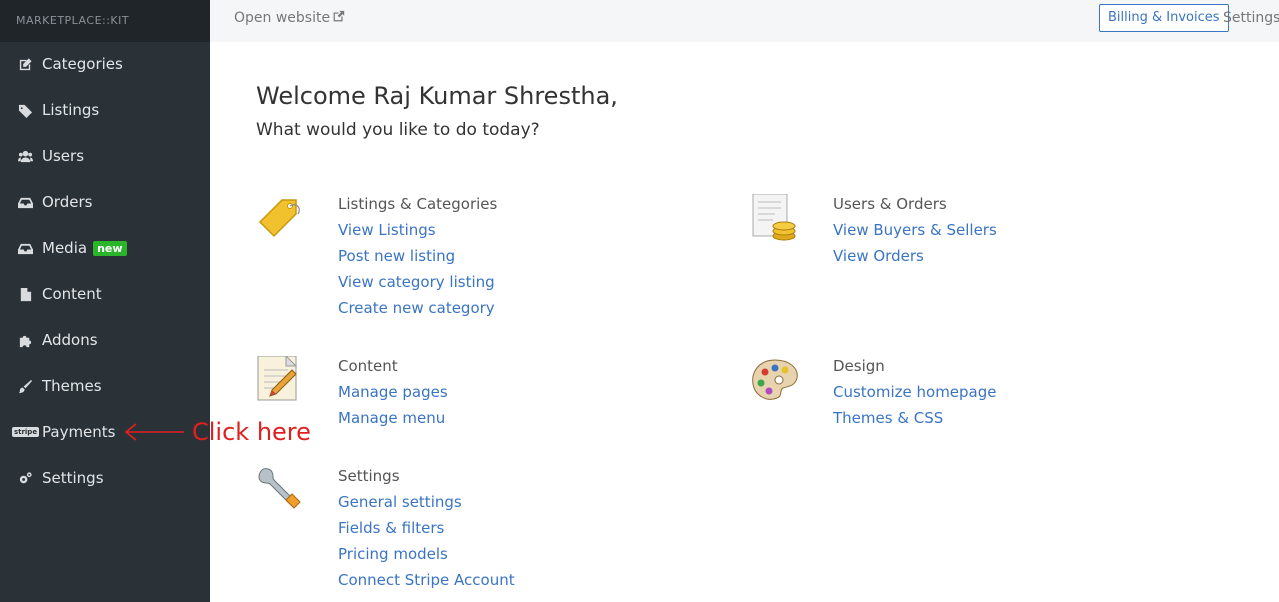 This screenshot has height=602, width=1279. What do you see at coordinates (339, 16) in the screenshot?
I see `external-link-icon` at bounding box center [339, 16].